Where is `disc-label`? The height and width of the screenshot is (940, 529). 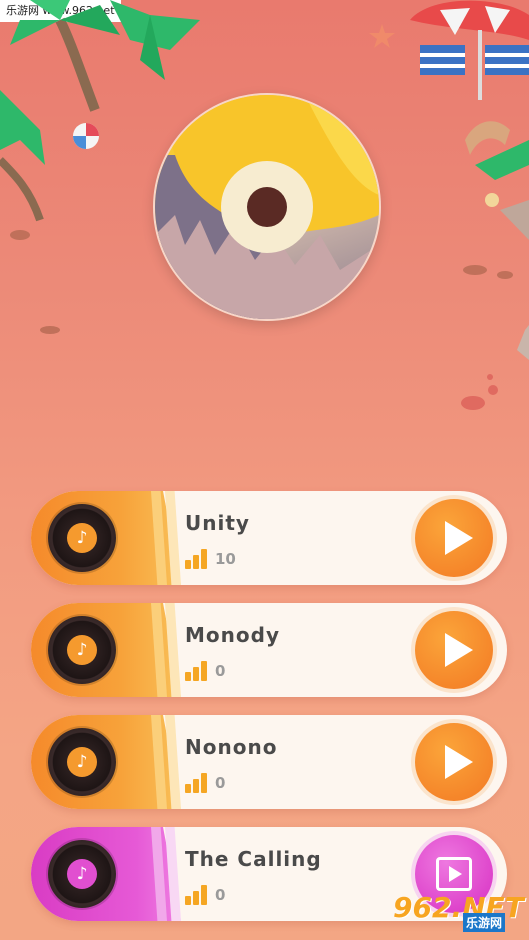
disc-label is located at coordinates (267, 207).